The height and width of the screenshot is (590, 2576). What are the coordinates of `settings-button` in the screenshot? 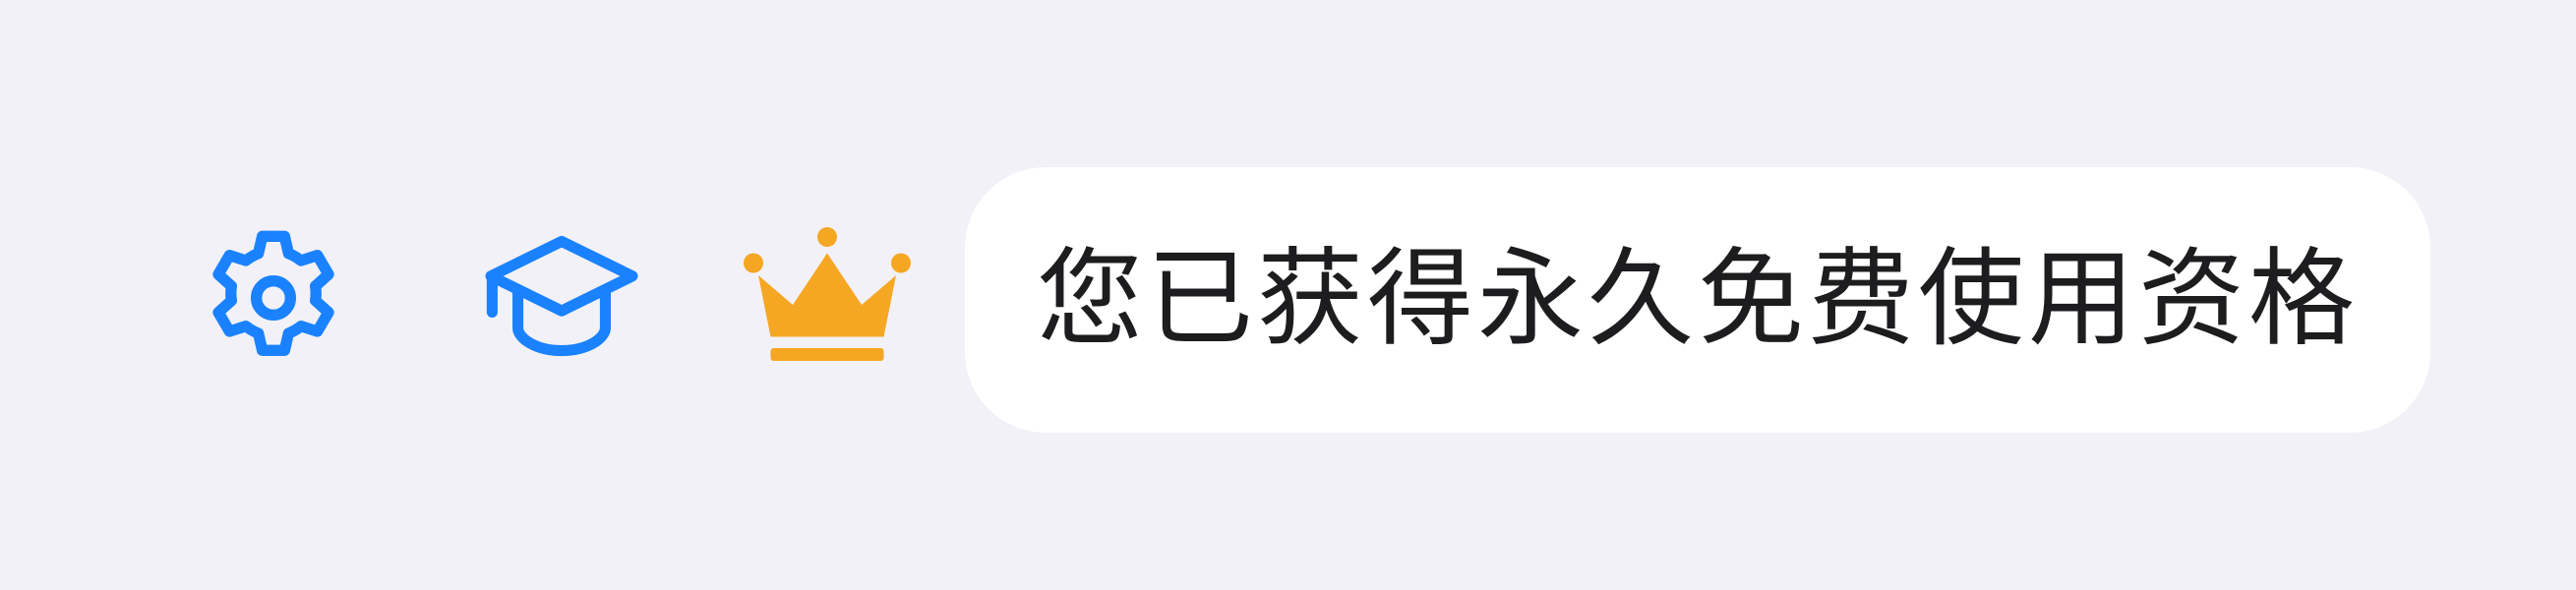 It's located at (273, 297).